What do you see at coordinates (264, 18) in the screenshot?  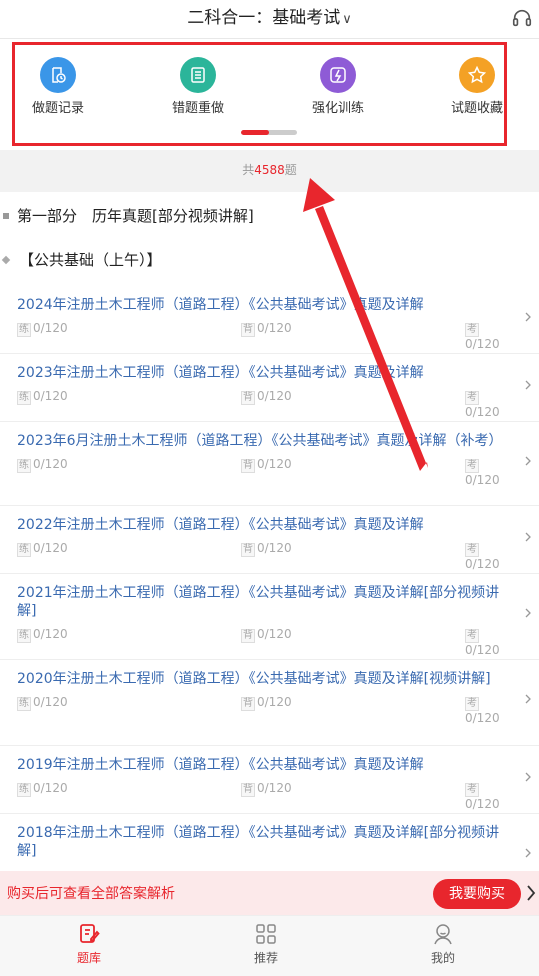 I see `page-title: 二科合一：基础考试` at bounding box center [264, 18].